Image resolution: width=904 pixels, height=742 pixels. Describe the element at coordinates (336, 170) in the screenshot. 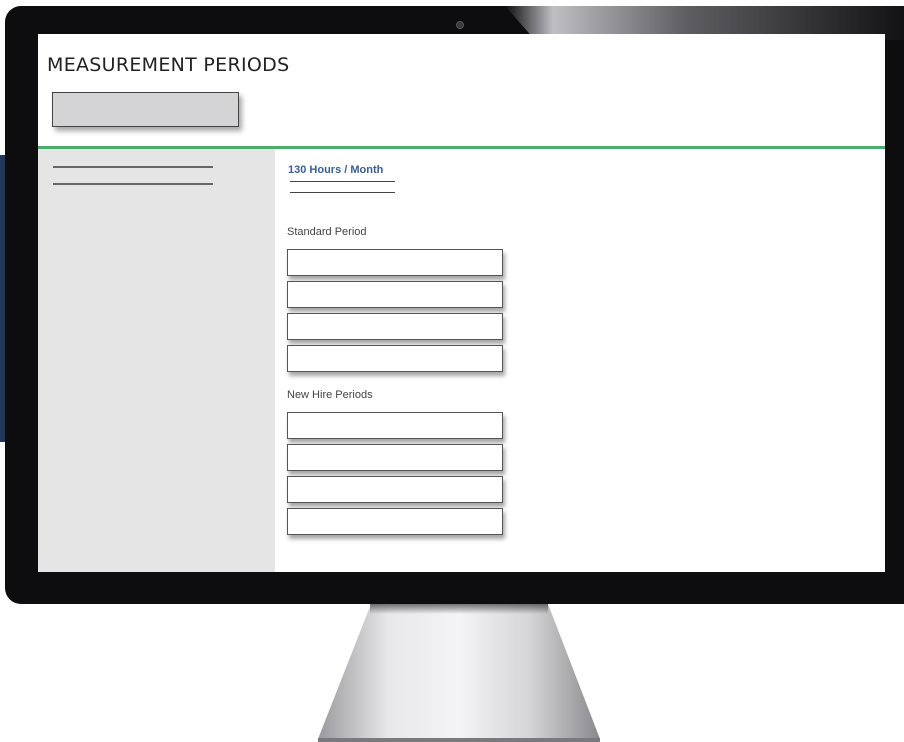

I see `section-subtitle: 130 Hours / Month` at that location.